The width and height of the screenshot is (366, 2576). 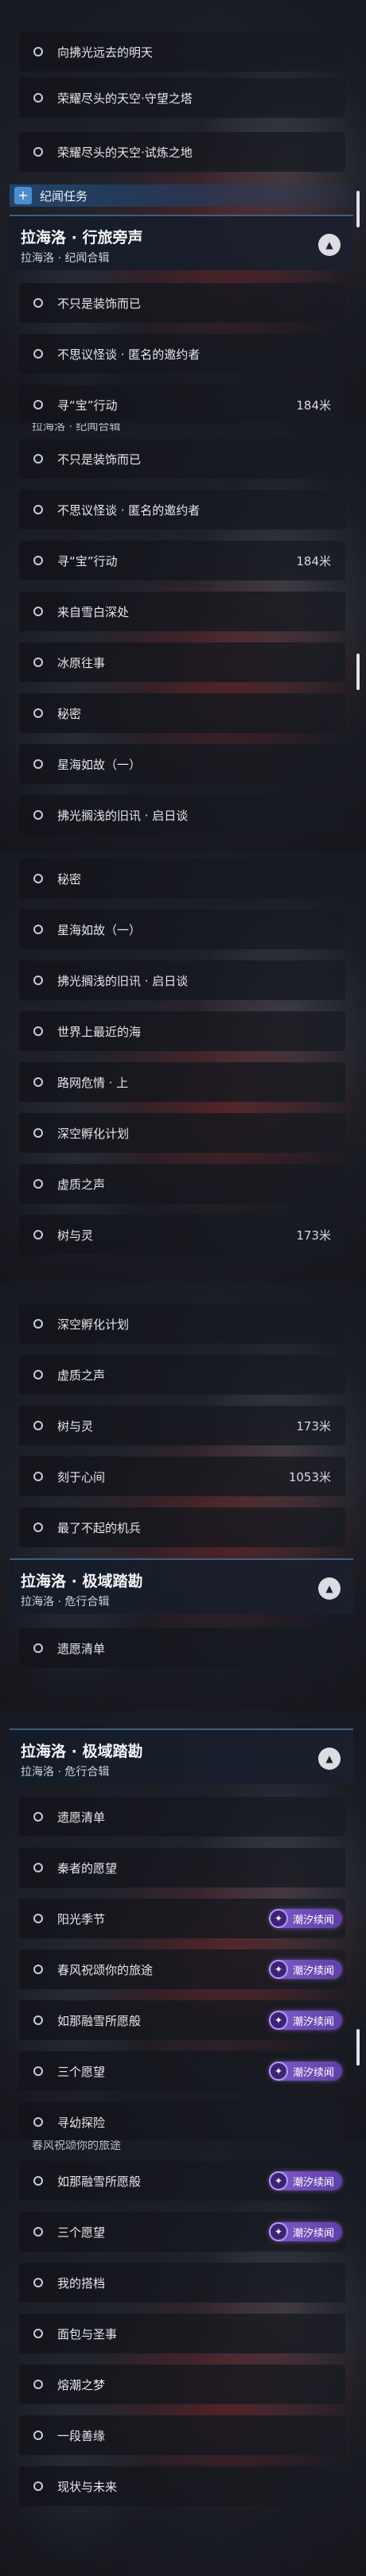 I want to click on task-item: 现状与未来, so click(x=182, y=2486).